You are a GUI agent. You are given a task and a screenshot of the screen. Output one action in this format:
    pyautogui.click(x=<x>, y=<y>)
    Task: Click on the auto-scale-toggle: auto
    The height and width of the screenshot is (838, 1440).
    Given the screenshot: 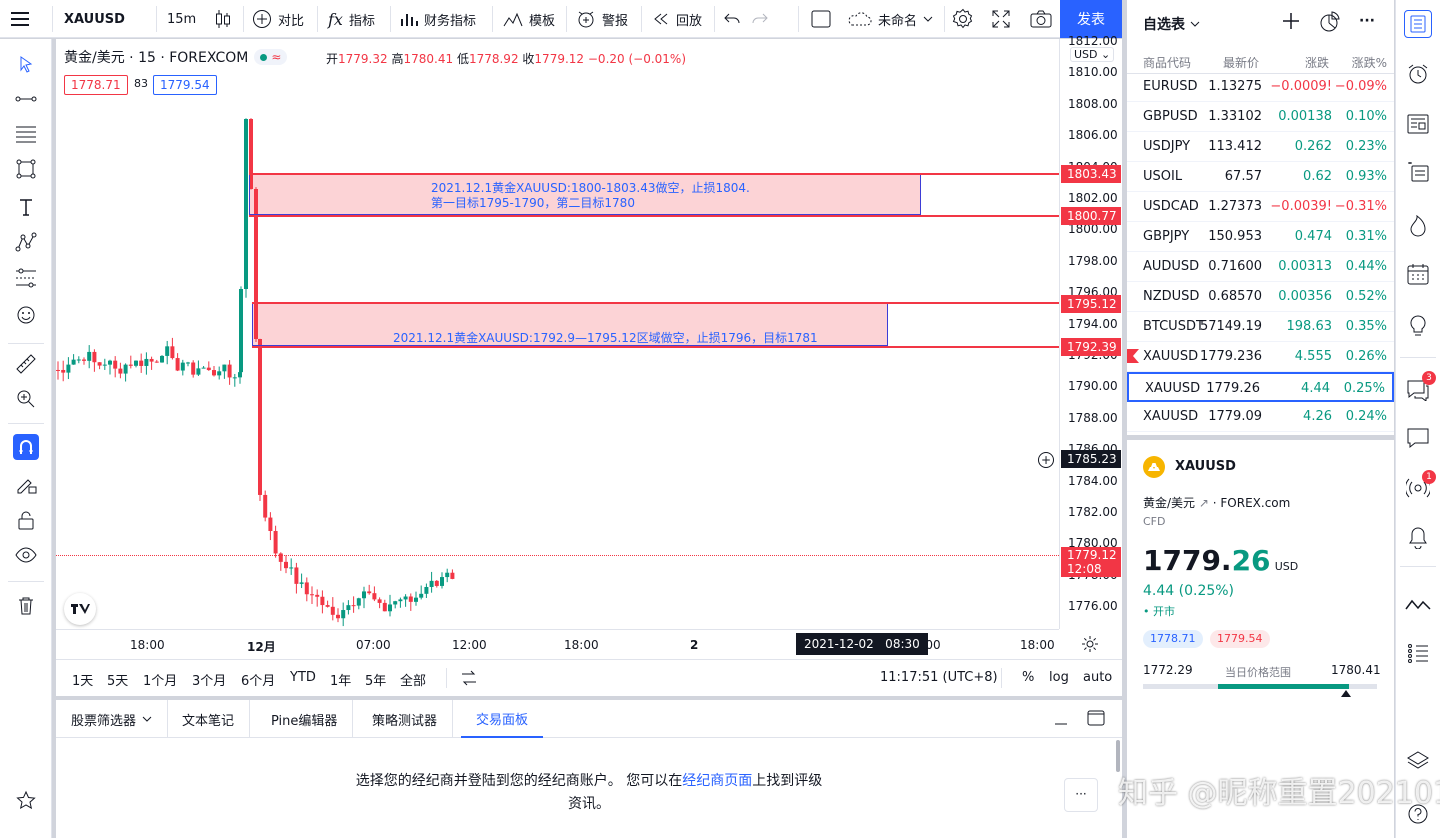 What is the action you would take?
    pyautogui.click(x=1097, y=677)
    